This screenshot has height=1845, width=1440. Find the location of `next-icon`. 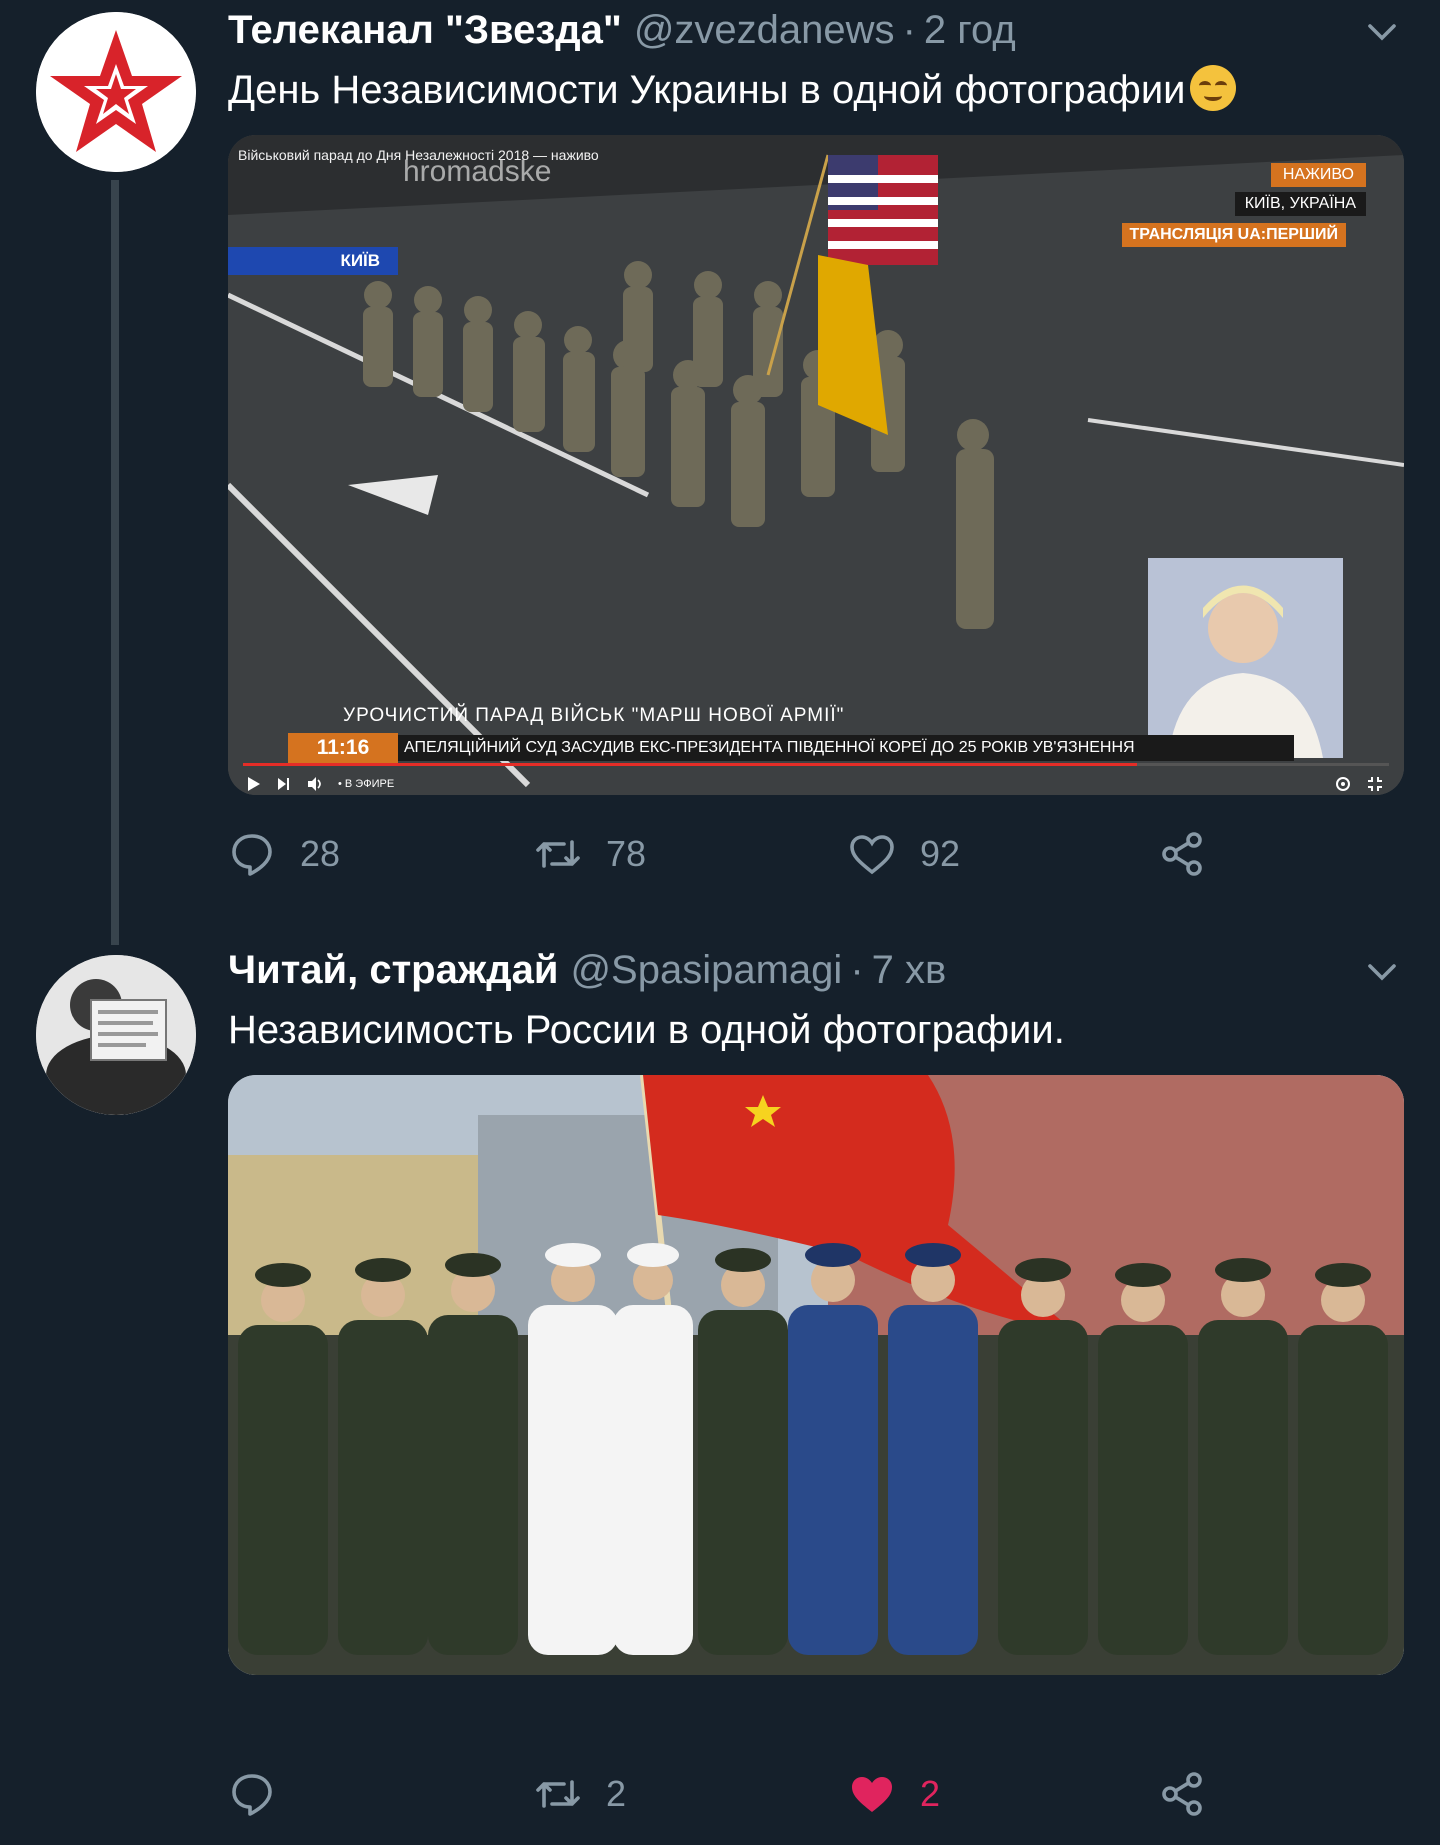

next-icon is located at coordinates (284, 784).